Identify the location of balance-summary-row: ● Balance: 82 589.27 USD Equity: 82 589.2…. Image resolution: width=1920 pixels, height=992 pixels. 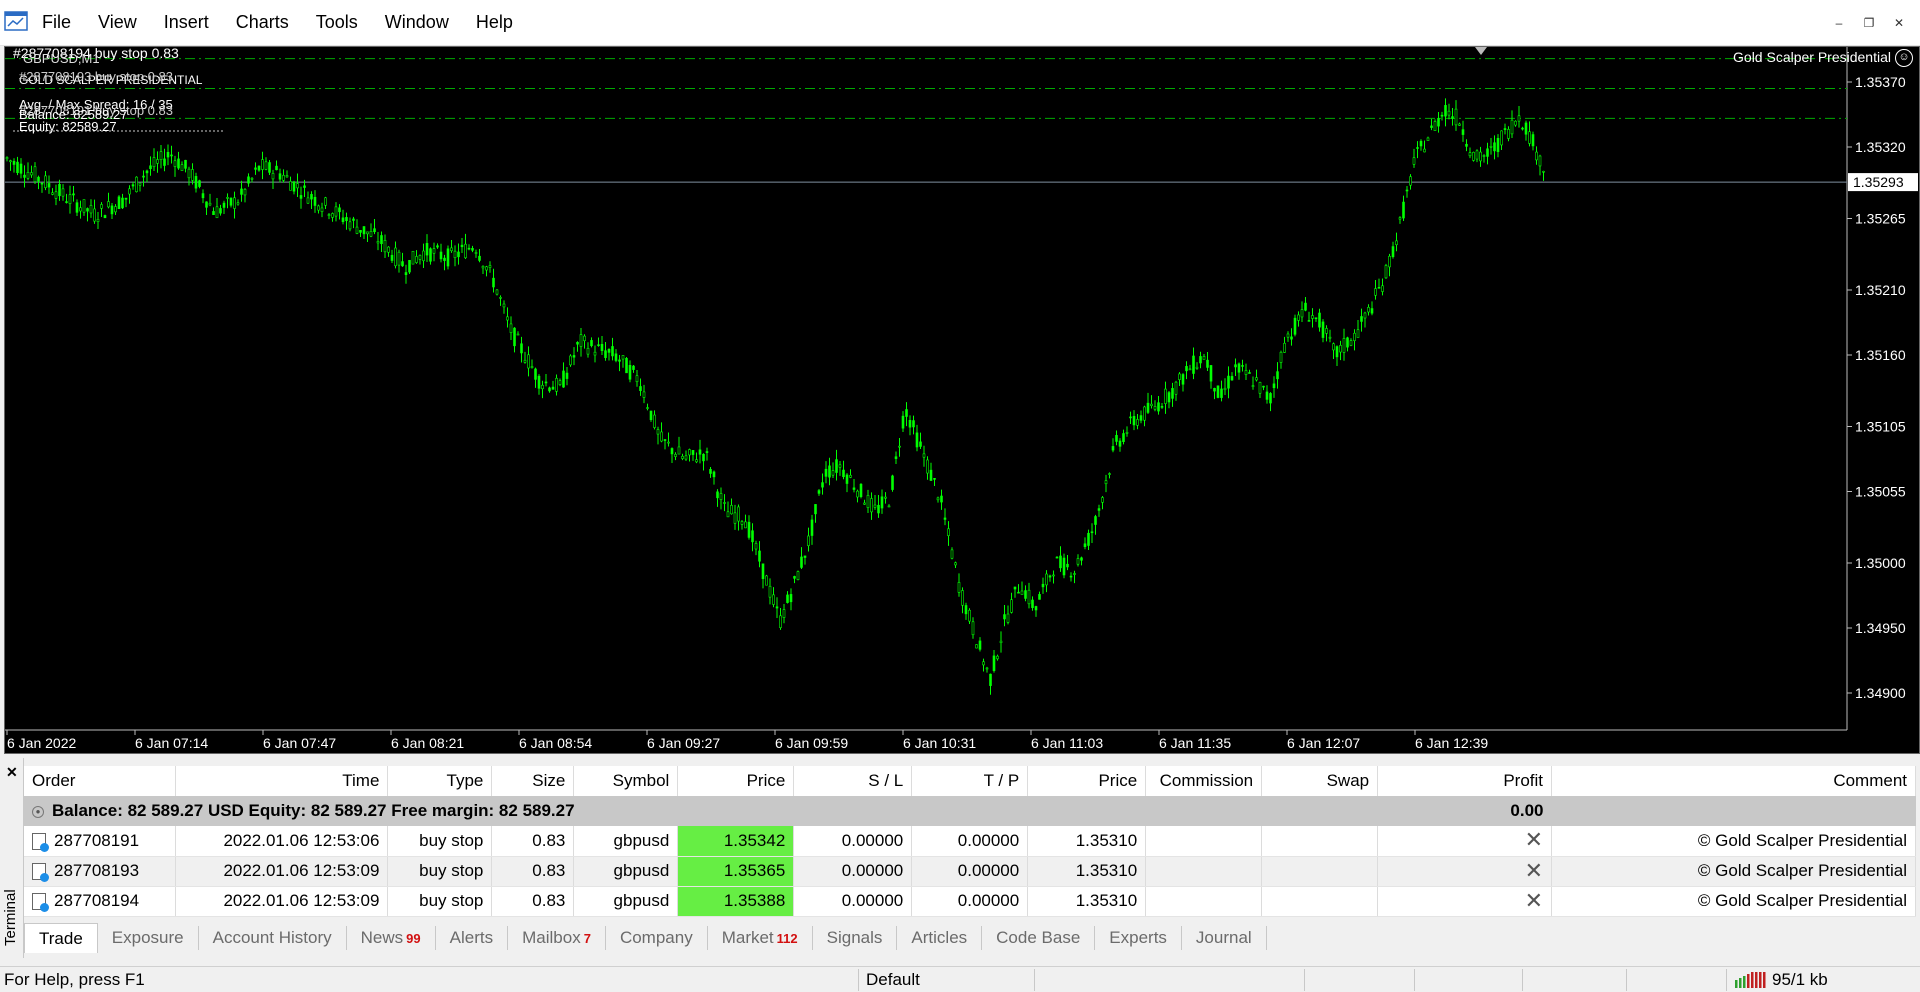
(970, 811).